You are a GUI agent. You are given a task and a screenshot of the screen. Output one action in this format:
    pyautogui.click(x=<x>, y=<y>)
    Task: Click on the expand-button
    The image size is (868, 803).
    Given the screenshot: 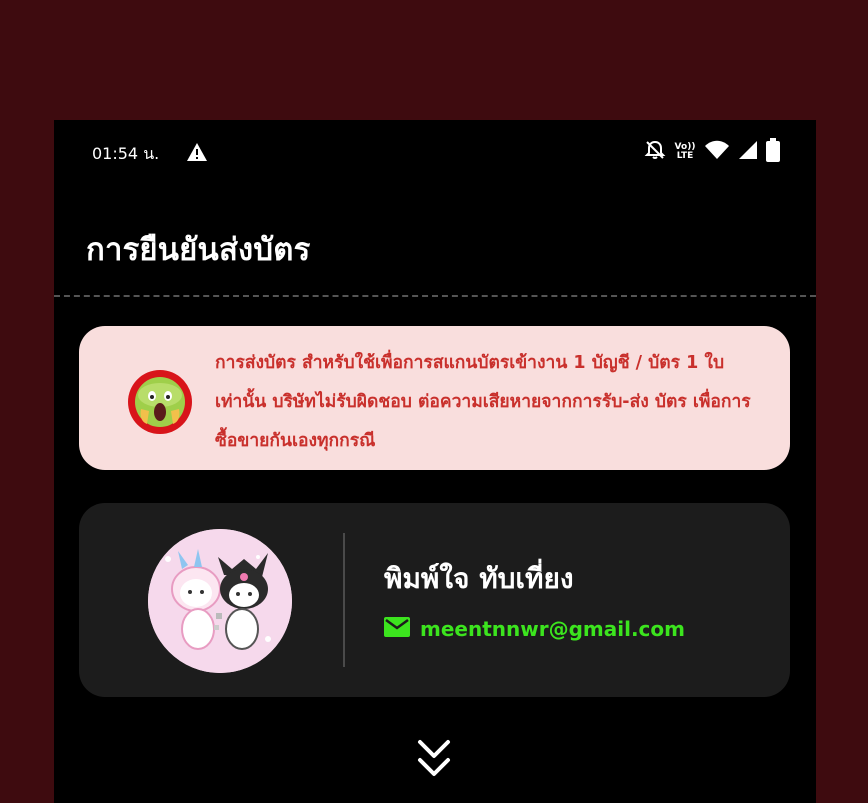 What is the action you would take?
    pyautogui.click(x=434, y=760)
    